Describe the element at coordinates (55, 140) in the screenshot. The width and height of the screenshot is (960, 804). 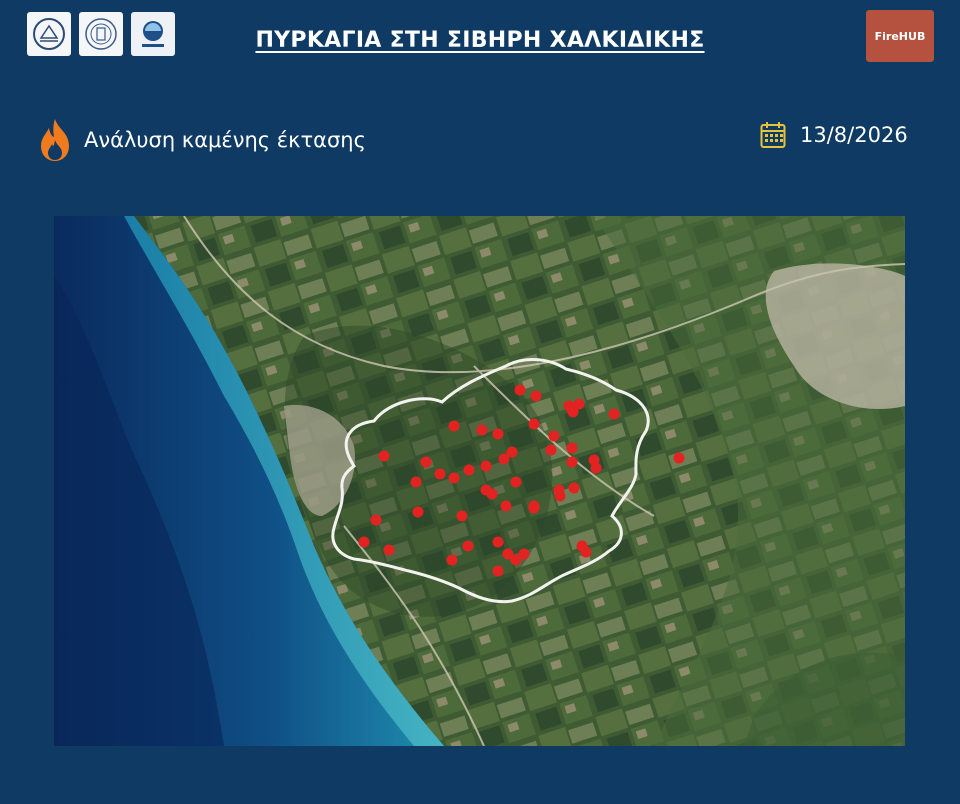
I see `flame-icon` at that location.